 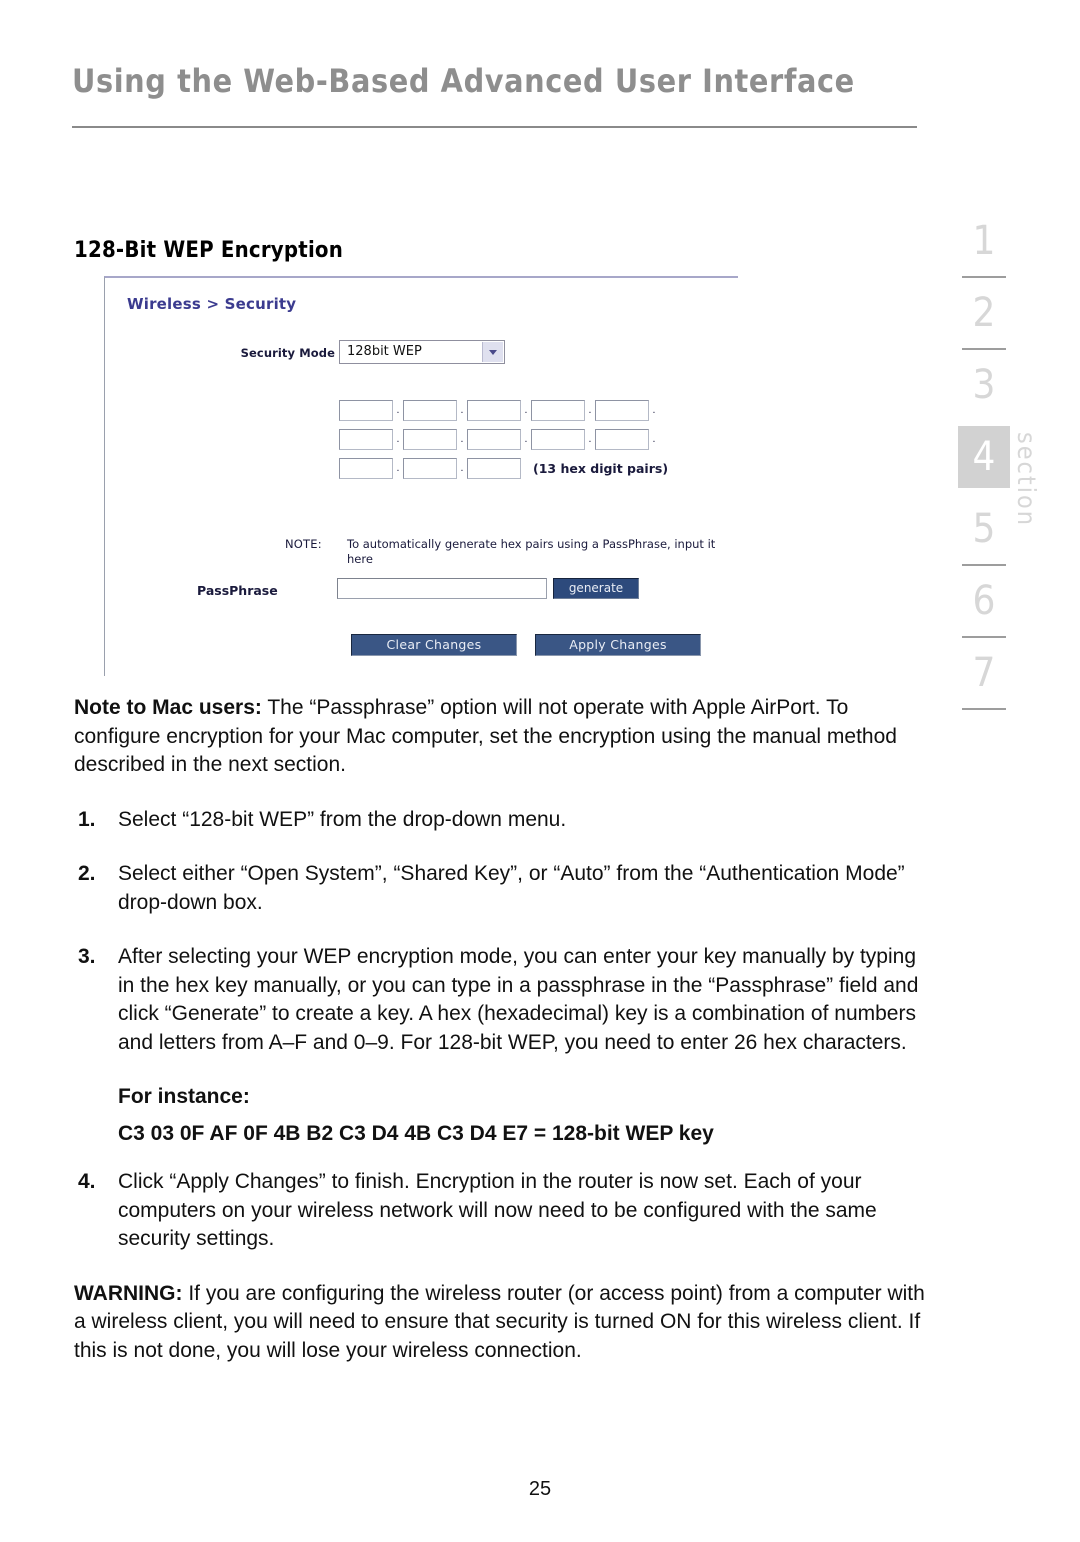 What do you see at coordinates (212, 304) in the screenshot?
I see `breadcrumb: Wireless > Security` at bounding box center [212, 304].